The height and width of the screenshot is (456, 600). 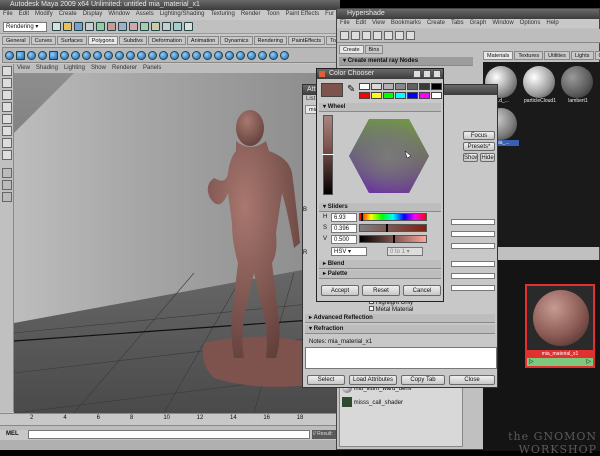 I want to click on menu-file: File, so click(x=8, y=14).